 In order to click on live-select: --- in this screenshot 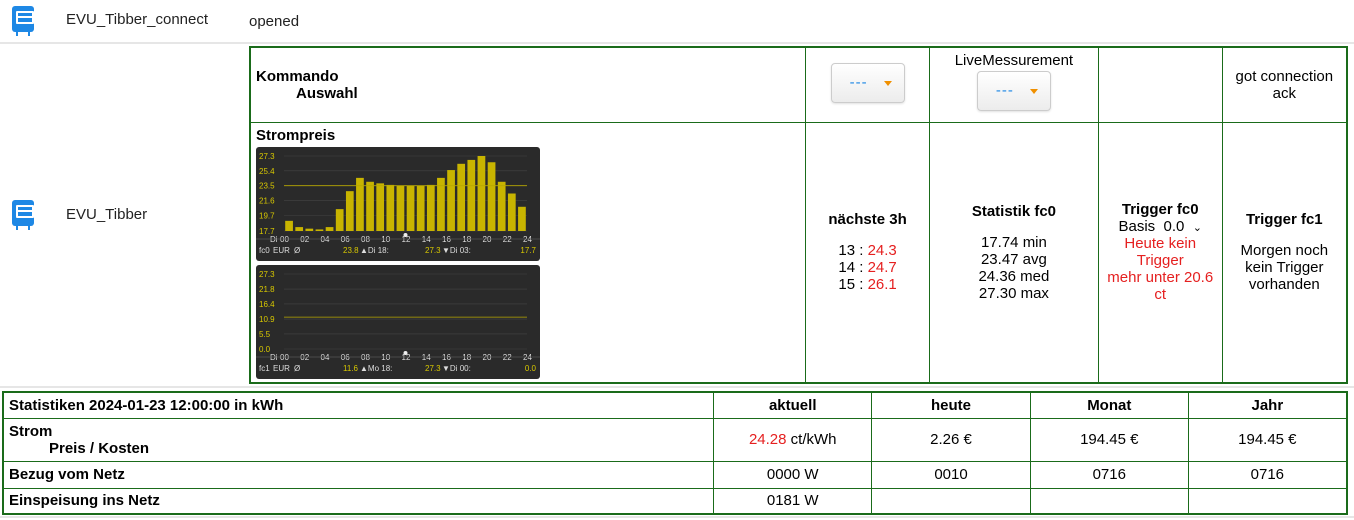, I will do `click(1013, 91)`.